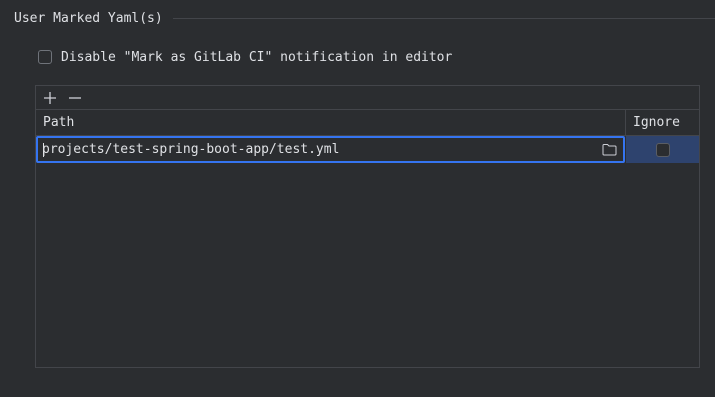  I want to click on table-row: projects/test-spring-boot-app/test.yml, so click(367, 149).